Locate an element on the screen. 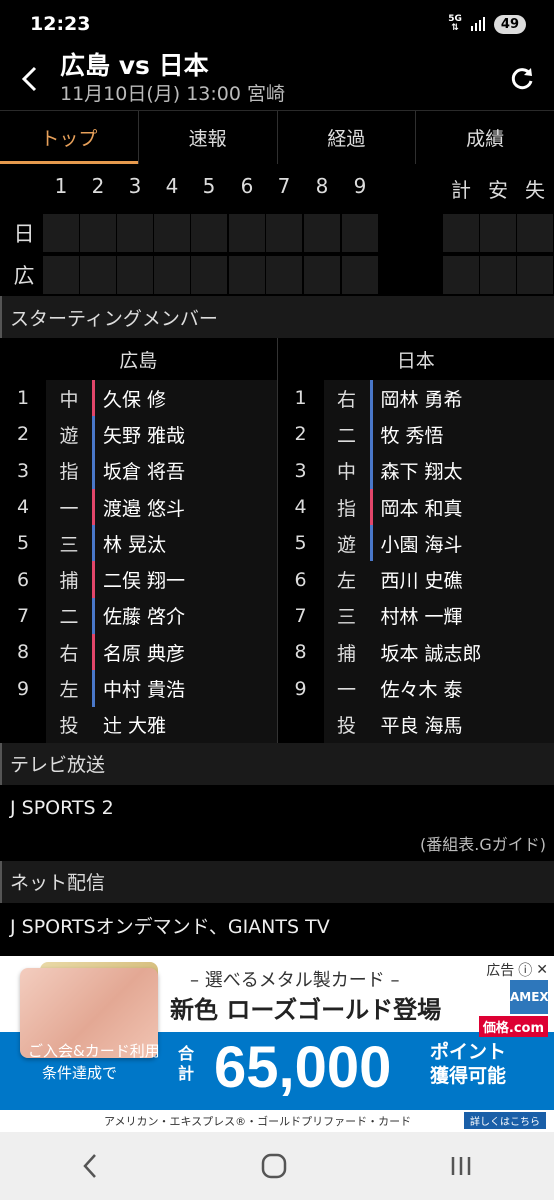  ad-label: 広告 ⓘ ✕ is located at coordinates (517, 970).